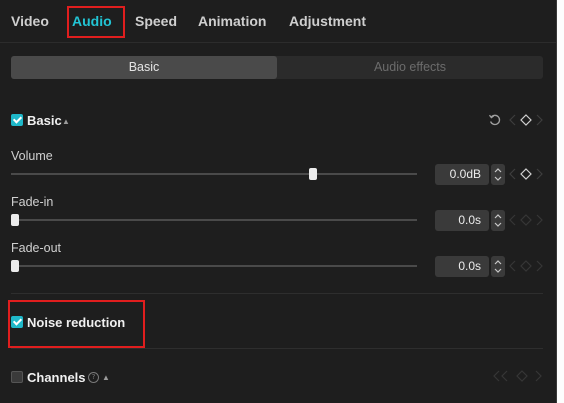  I want to click on fade-out-stepper-icon, so click(498, 266).